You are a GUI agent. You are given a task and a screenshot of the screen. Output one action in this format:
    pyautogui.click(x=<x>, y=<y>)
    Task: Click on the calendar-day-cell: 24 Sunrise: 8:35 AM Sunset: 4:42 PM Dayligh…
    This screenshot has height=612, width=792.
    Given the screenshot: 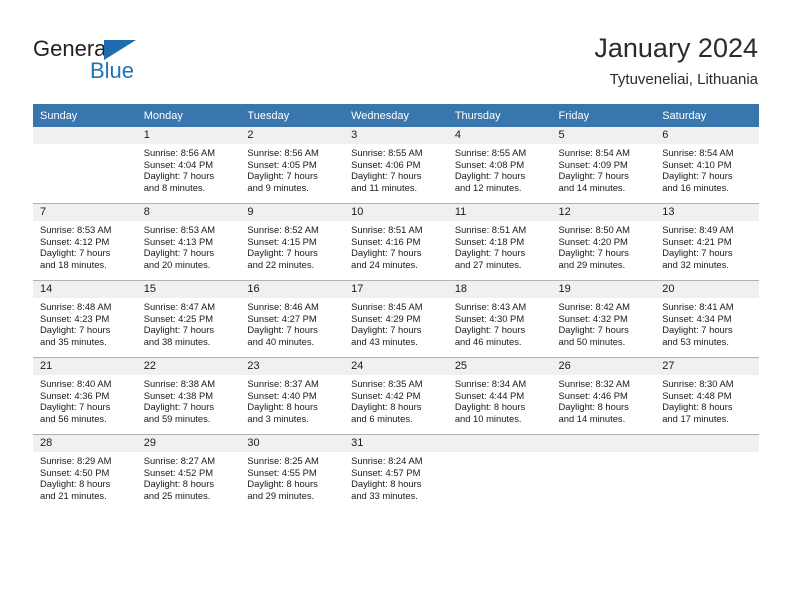 What is the action you would take?
    pyautogui.click(x=396, y=396)
    